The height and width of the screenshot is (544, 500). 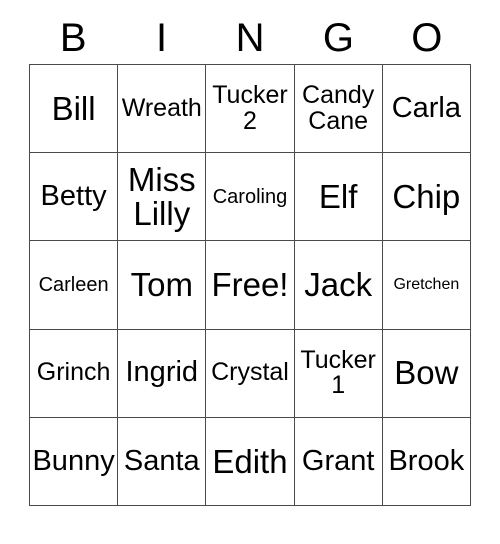 I want to click on bingo-cell-label: Santa, so click(x=161, y=460).